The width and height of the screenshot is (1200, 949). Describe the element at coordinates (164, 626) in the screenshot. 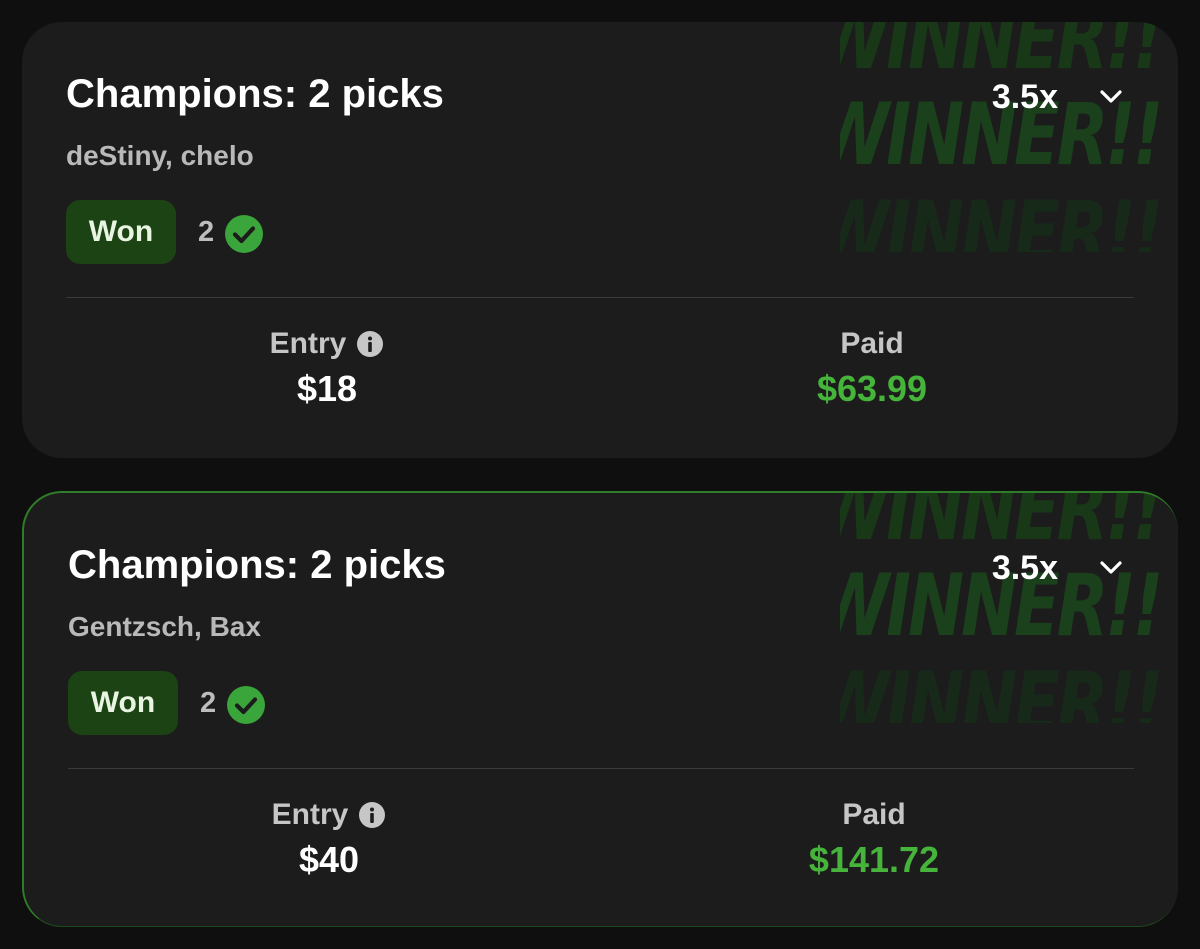

I see `picked-players: Gentzsch, Bax` at that location.